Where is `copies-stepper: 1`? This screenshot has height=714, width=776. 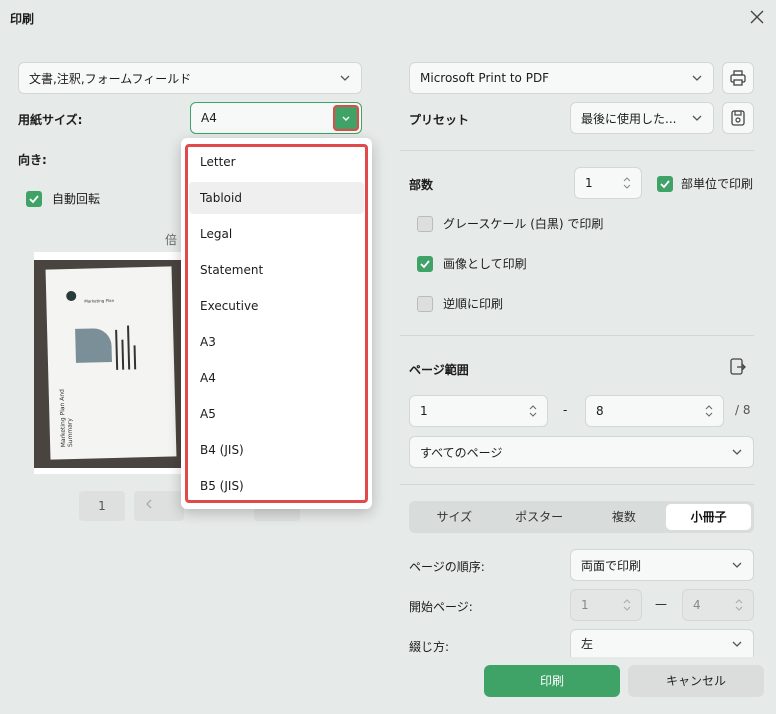
copies-stepper: 1 is located at coordinates (608, 183).